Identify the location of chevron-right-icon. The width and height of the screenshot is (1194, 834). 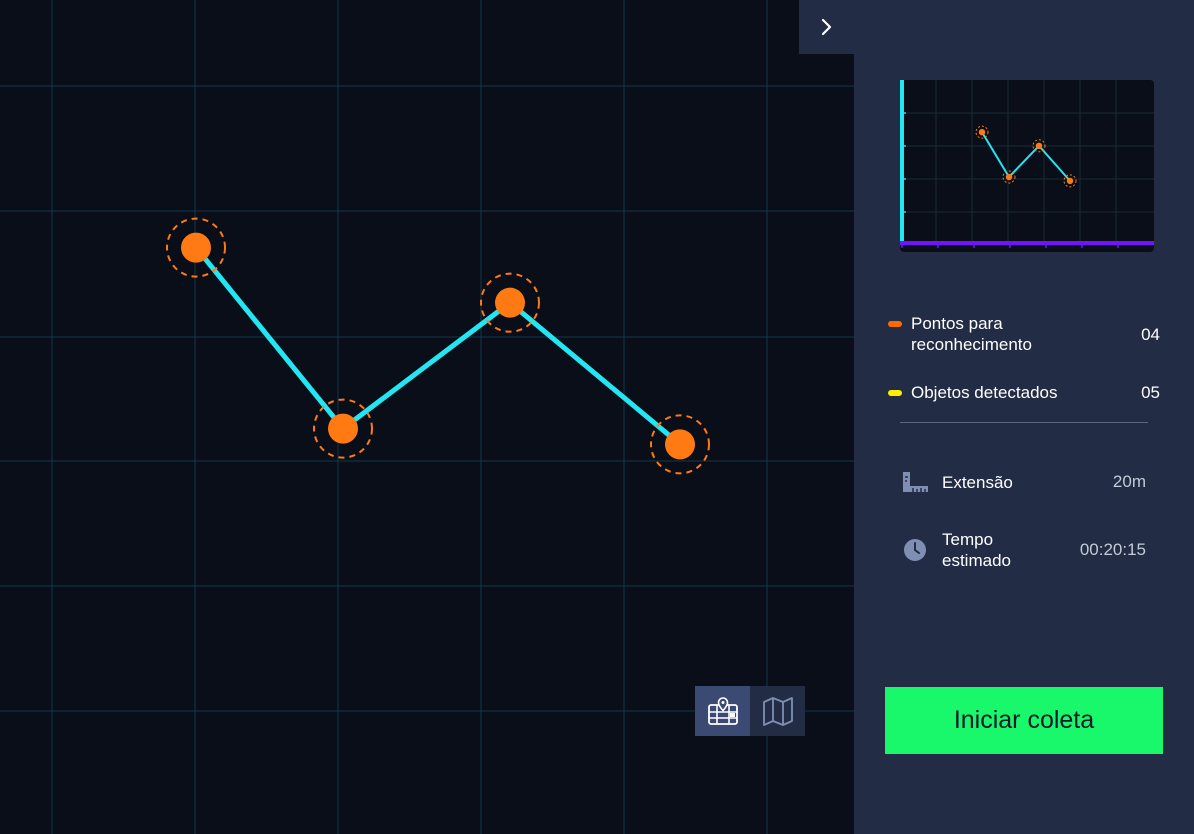
(826, 27).